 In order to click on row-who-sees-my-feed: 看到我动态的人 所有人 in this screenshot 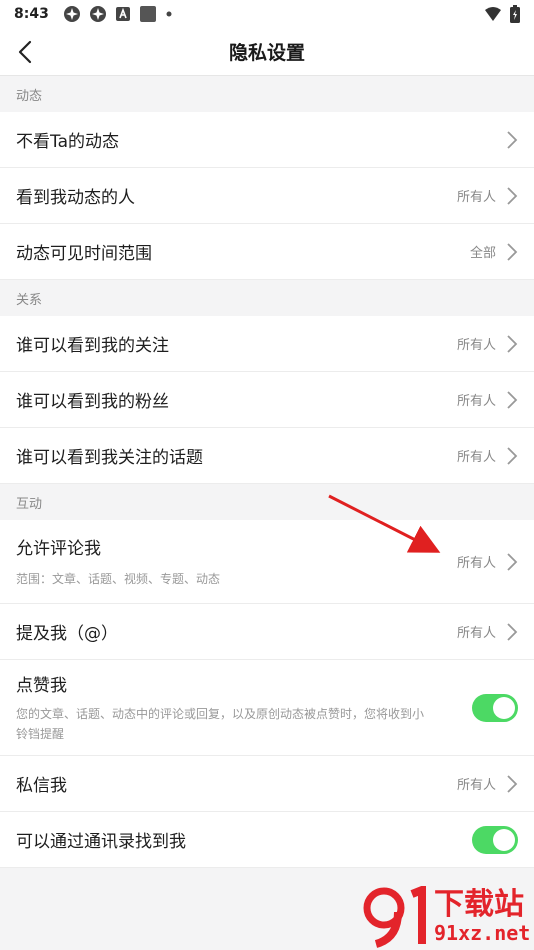, I will do `click(267, 196)`.